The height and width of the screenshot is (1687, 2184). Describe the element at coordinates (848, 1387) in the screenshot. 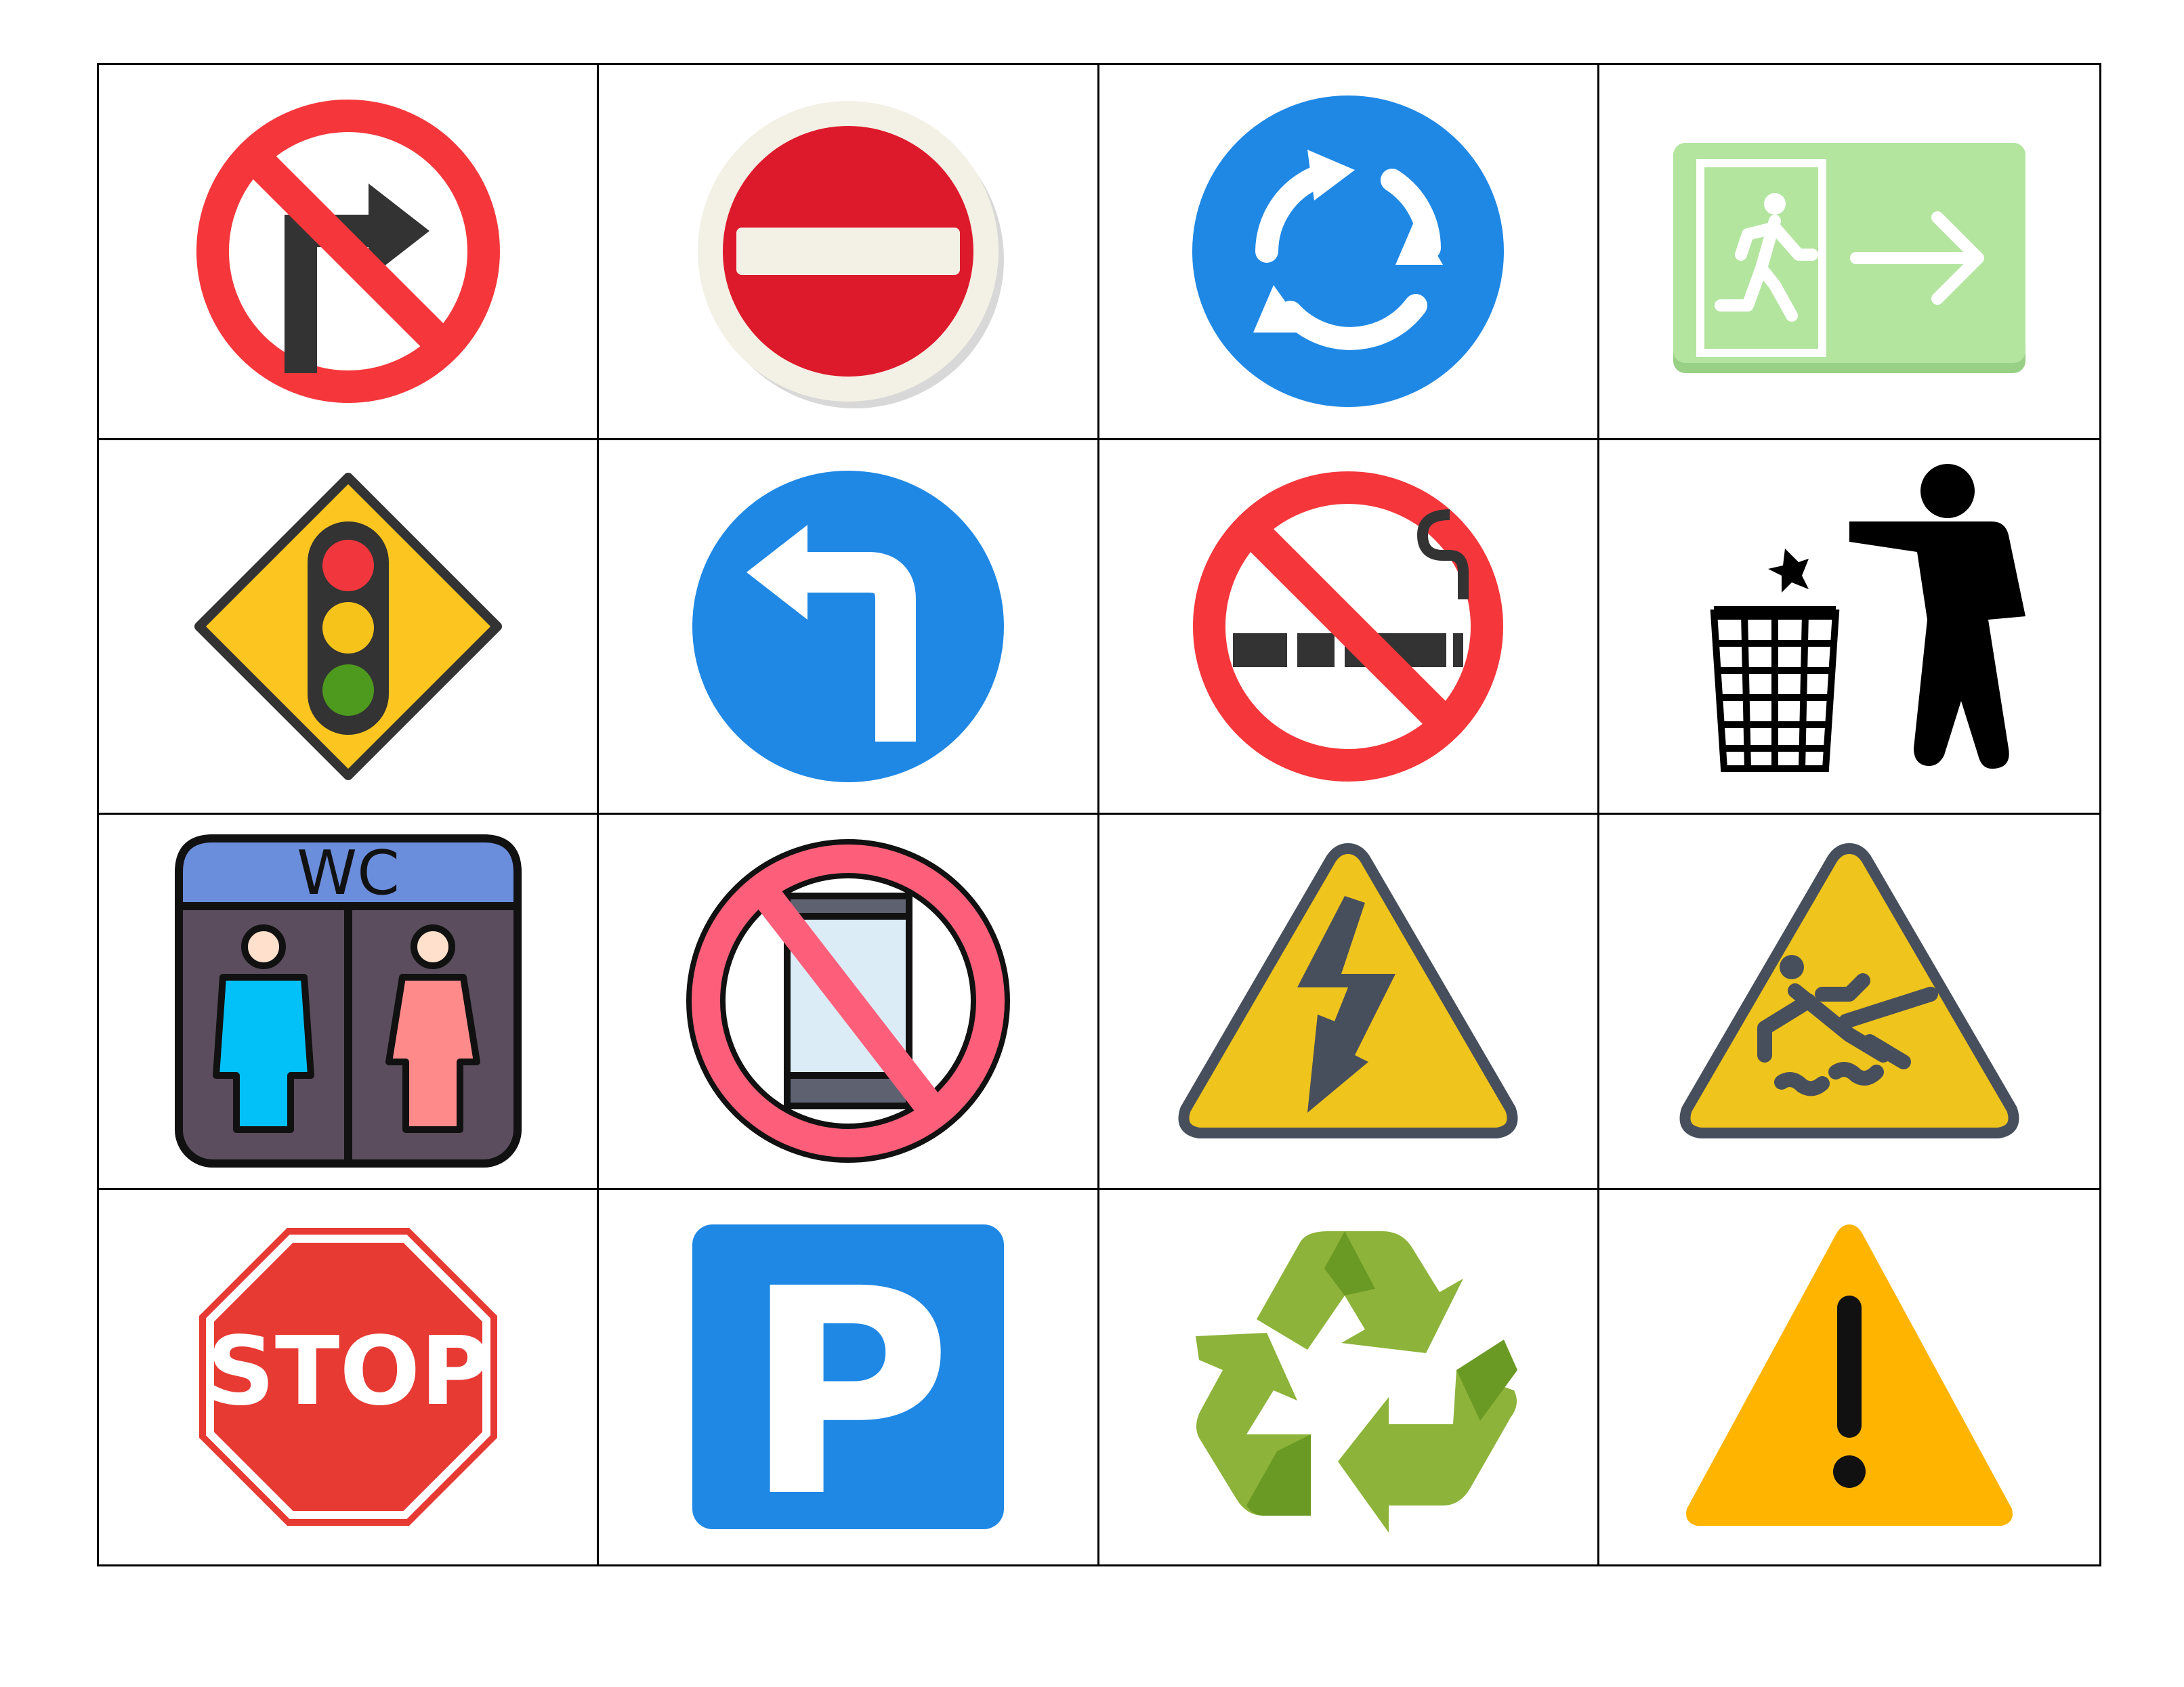

I see `parking-label: P` at that location.